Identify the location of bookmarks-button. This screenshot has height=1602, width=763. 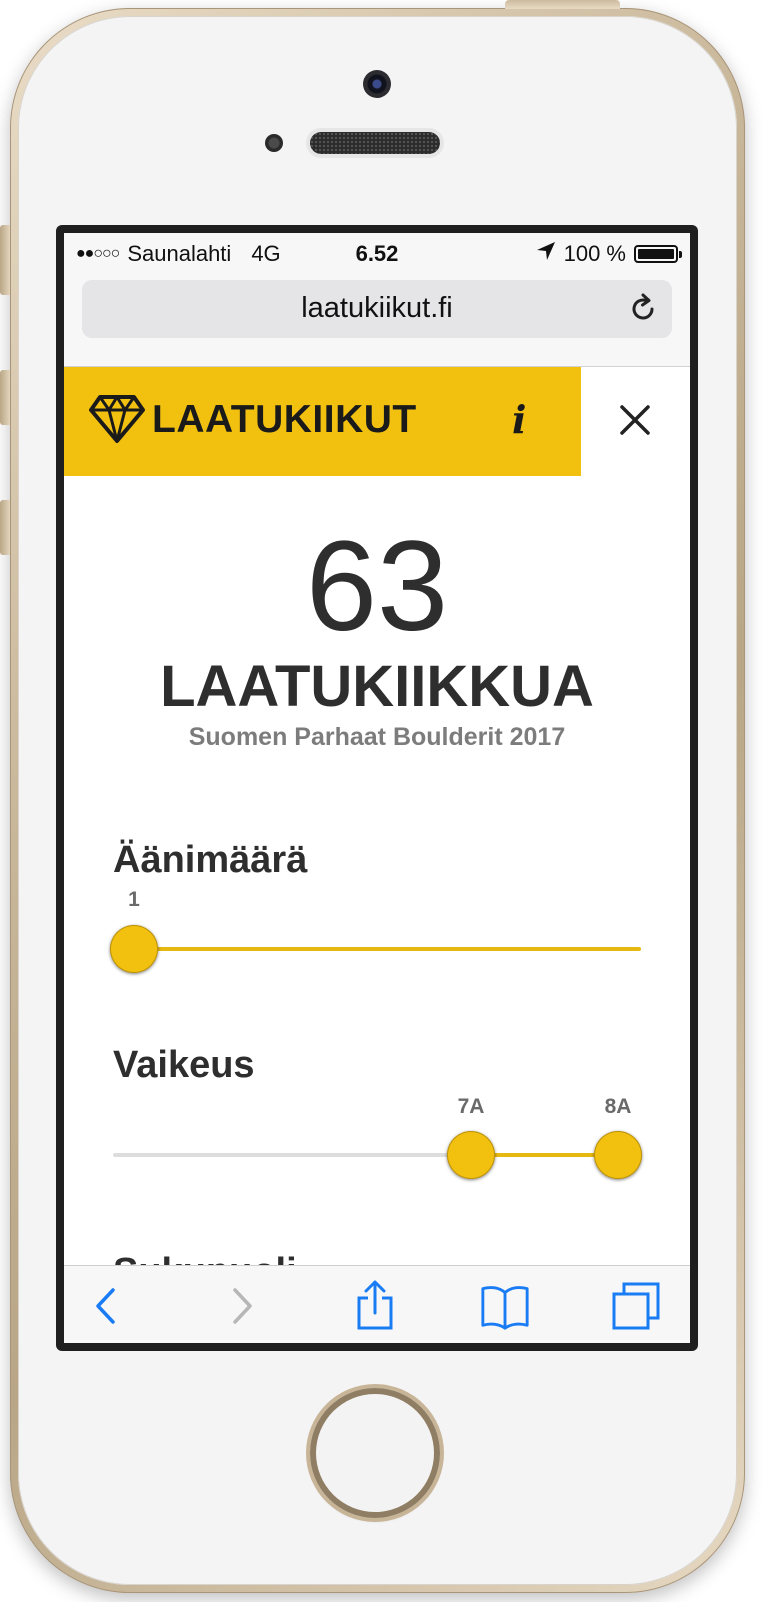
(505, 1306).